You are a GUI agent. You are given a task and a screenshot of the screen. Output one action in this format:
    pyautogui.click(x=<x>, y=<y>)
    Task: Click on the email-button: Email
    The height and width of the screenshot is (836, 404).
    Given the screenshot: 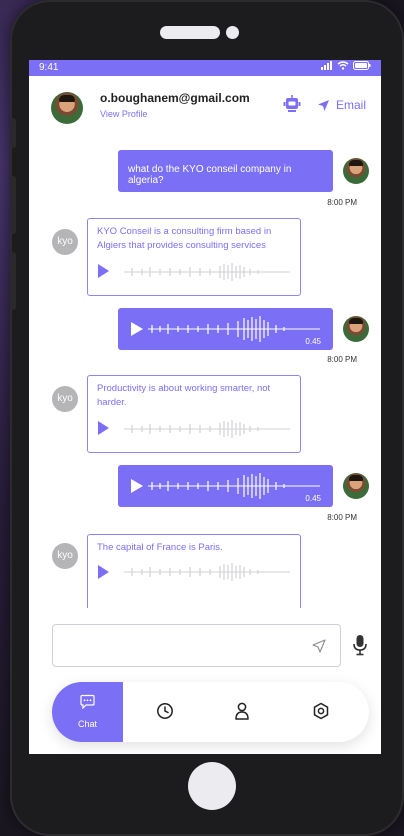 What is the action you would take?
    pyautogui.click(x=341, y=105)
    